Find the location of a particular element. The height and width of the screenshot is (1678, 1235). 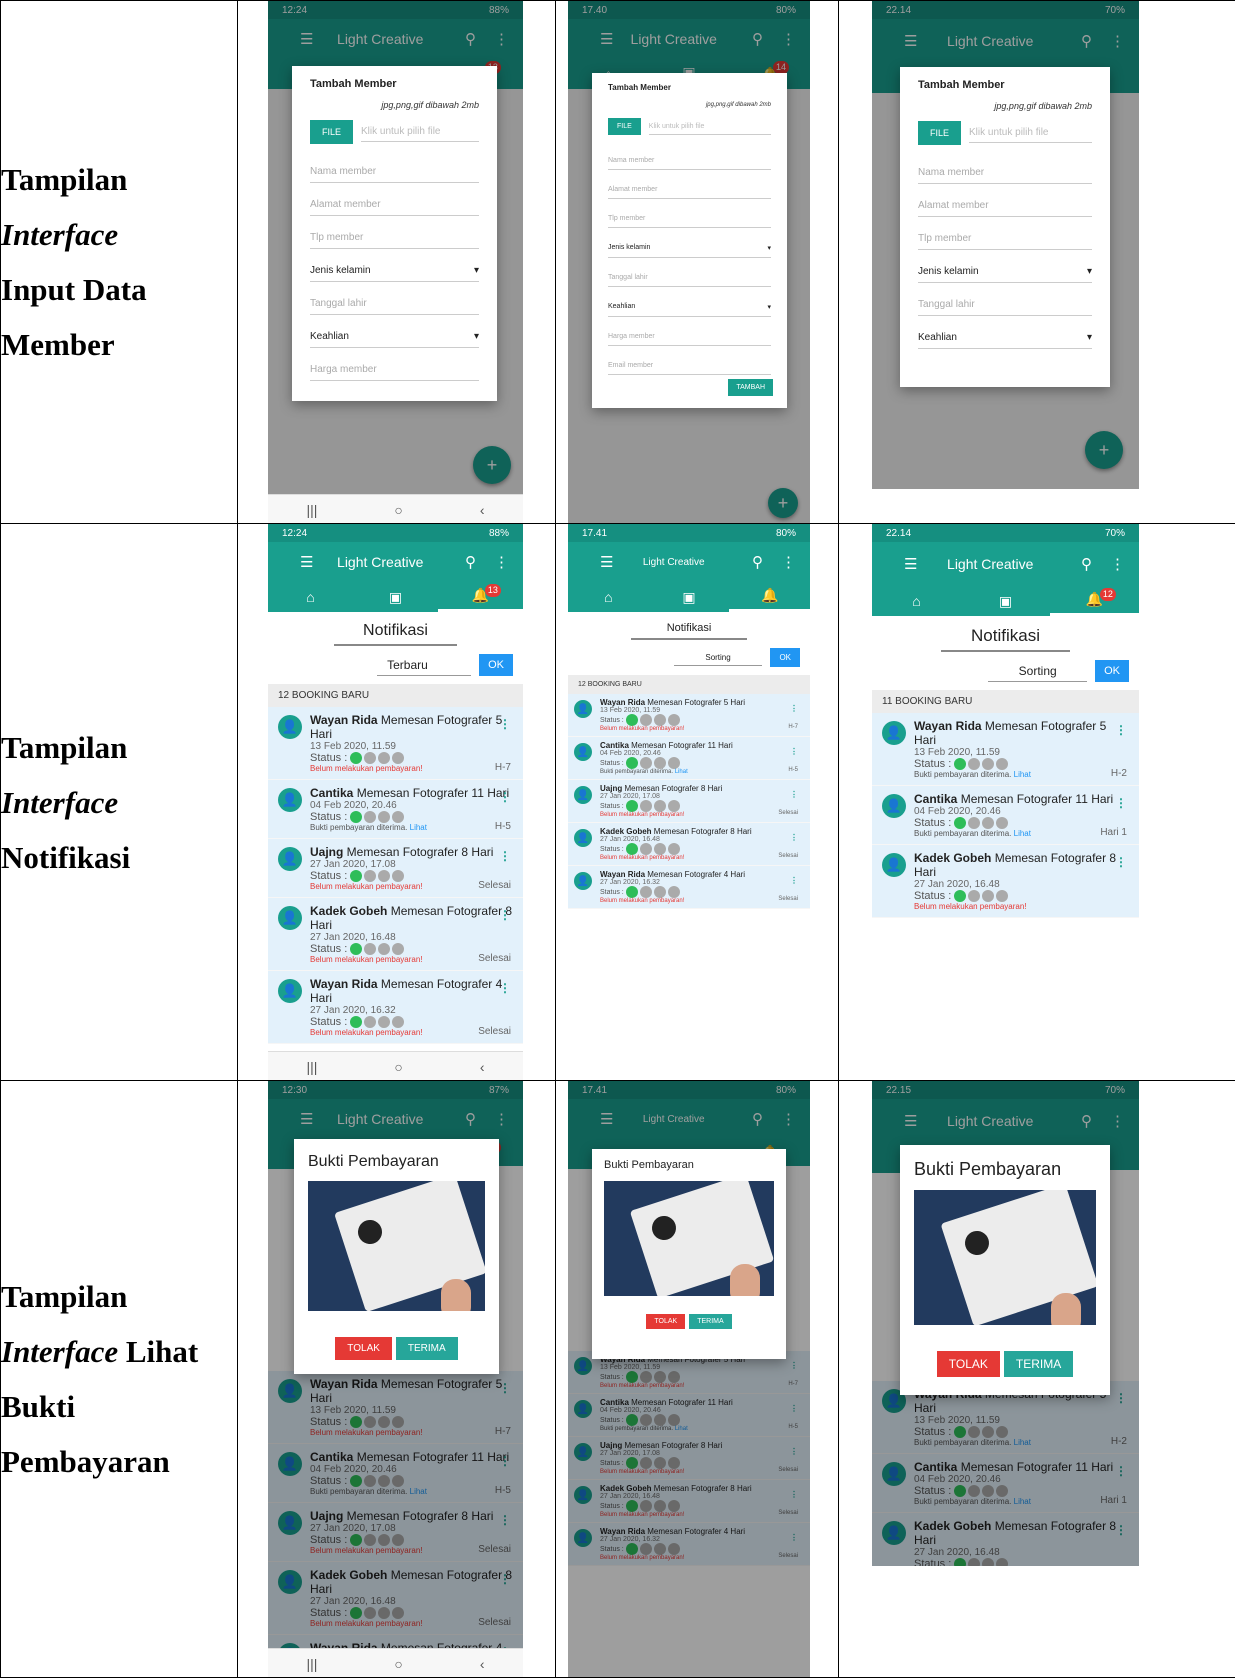

tab-bar: ⌂▣🔔 is located at coordinates (689, 597).